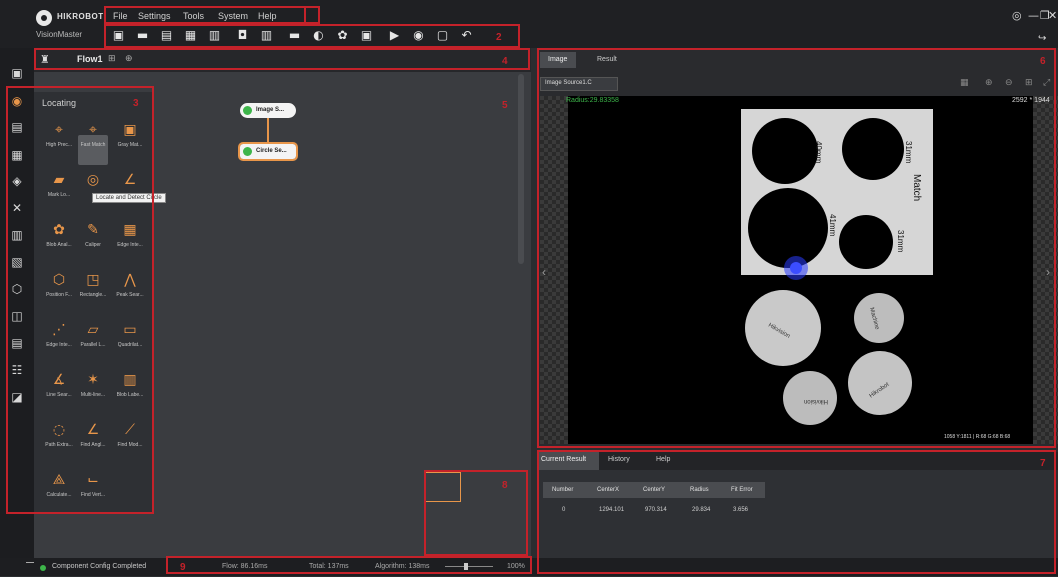 Image resolution: width=1058 pixels, height=577 pixels. What do you see at coordinates (557, 59) in the screenshot?
I see `tab-image: Image` at bounding box center [557, 59].